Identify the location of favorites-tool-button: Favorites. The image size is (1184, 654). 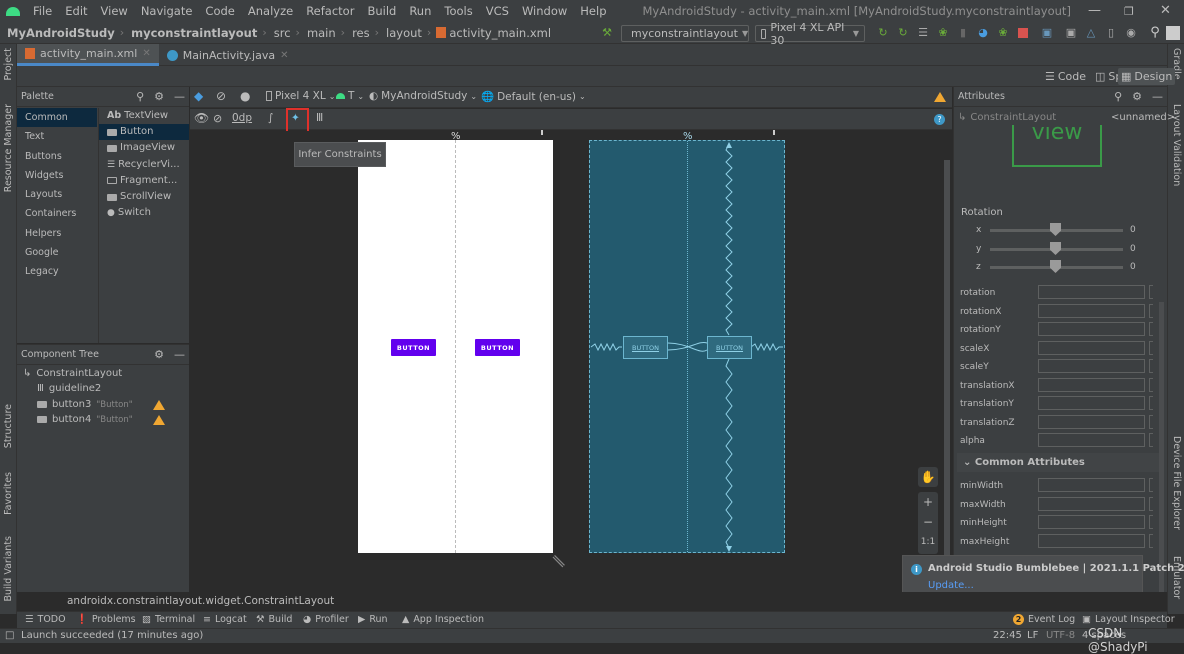
(8, 493).